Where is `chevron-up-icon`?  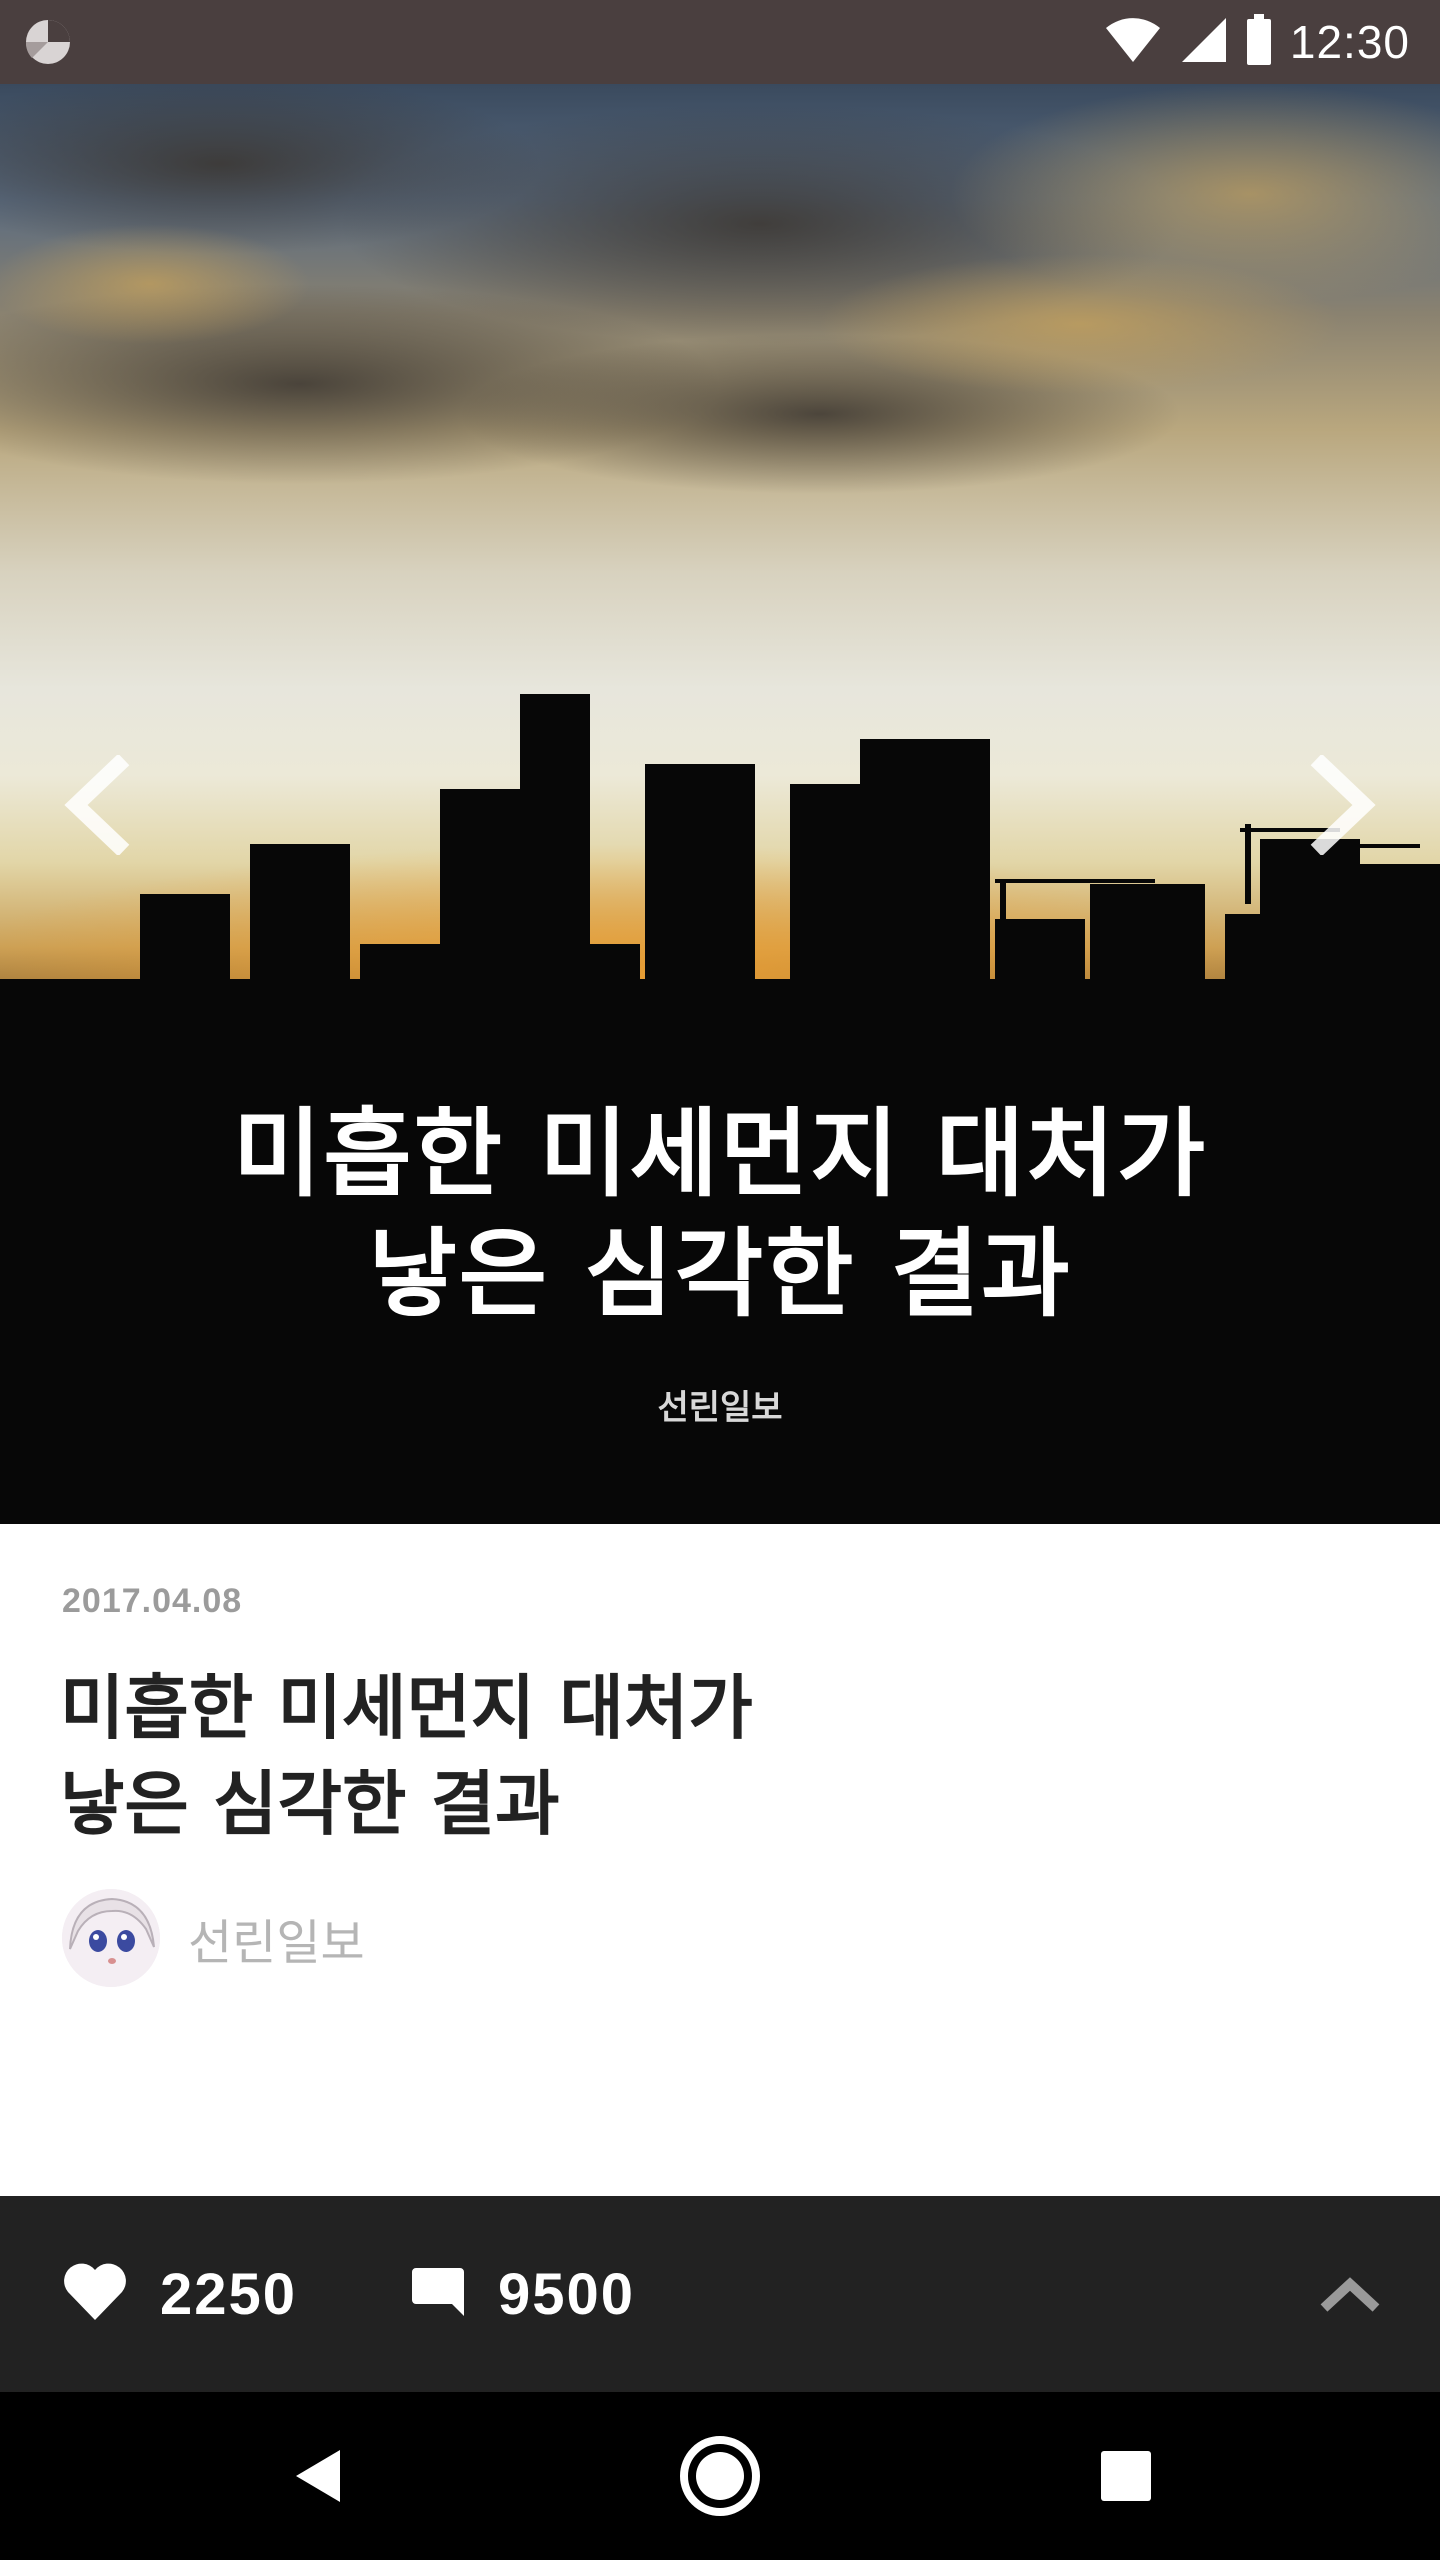
chevron-up-icon is located at coordinates (1350, 2294).